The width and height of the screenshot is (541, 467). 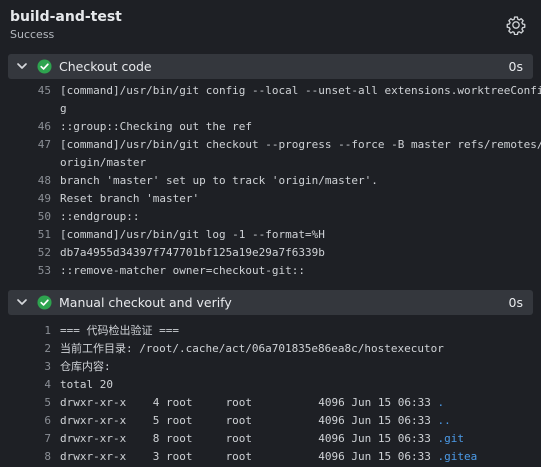 I want to click on log-line: 53::remove-matcher owner=checkout-git::, so click(x=270, y=271).